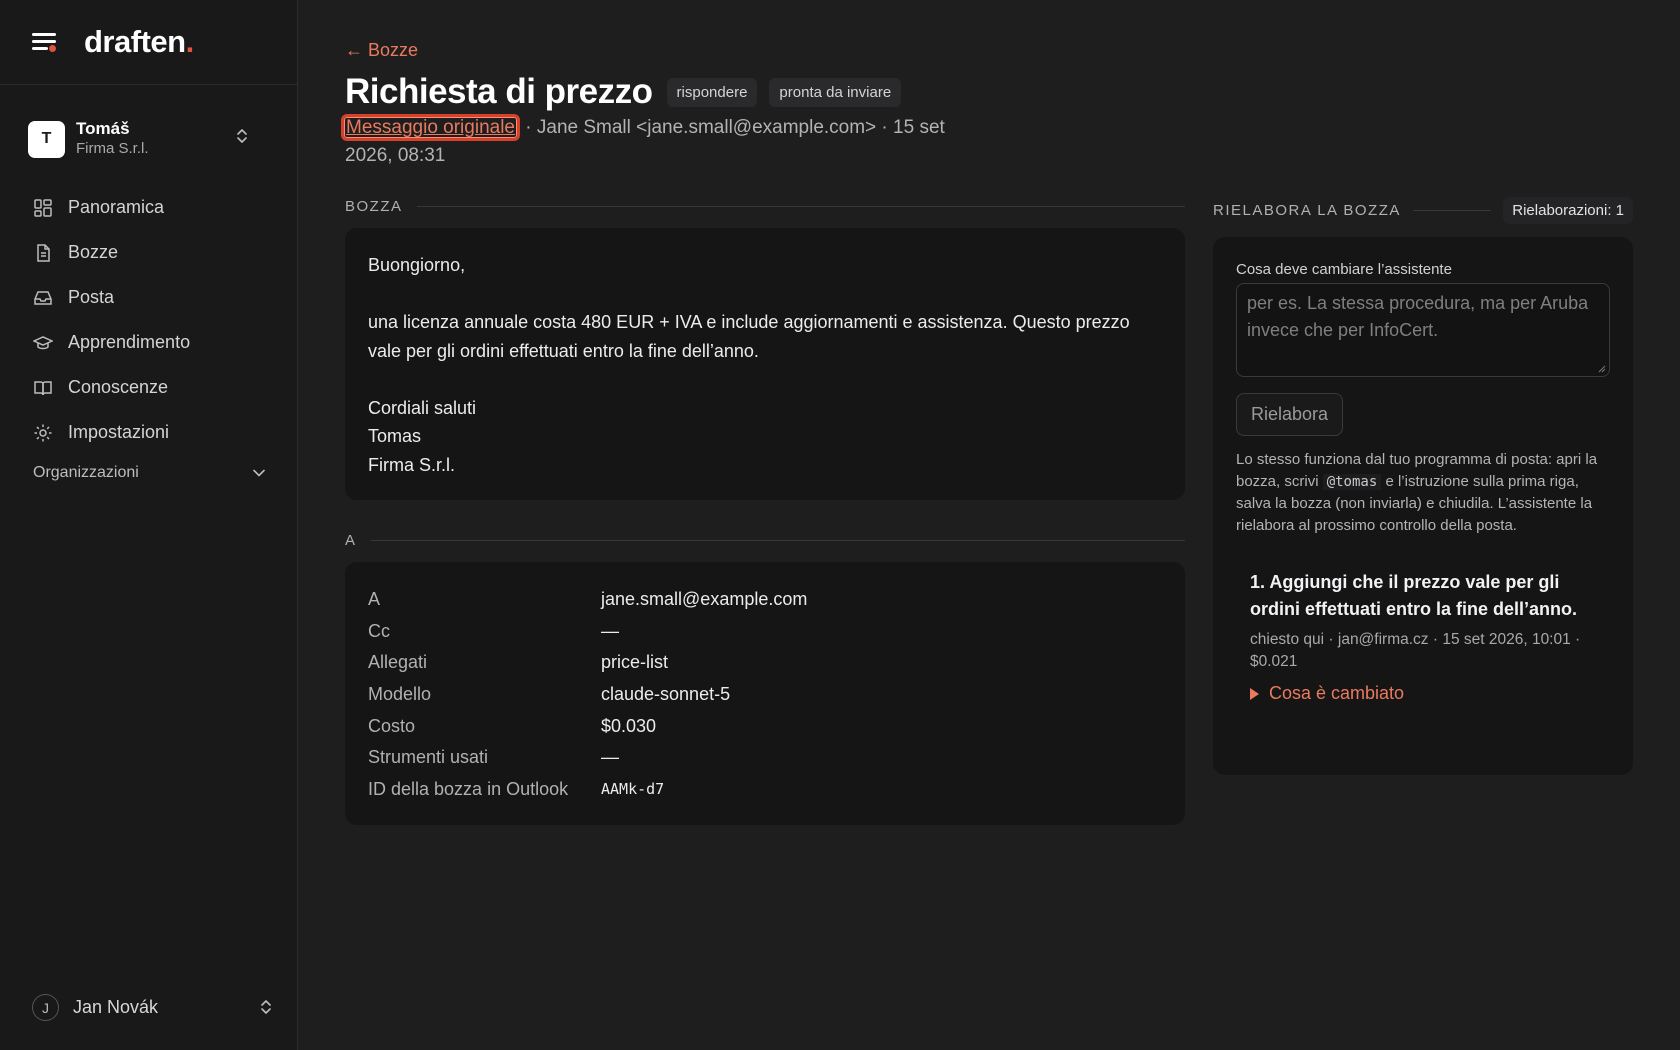 The height and width of the screenshot is (1050, 1680). Describe the element at coordinates (430, 127) in the screenshot. I see `original-message-link: Messaggio originale` at that location.